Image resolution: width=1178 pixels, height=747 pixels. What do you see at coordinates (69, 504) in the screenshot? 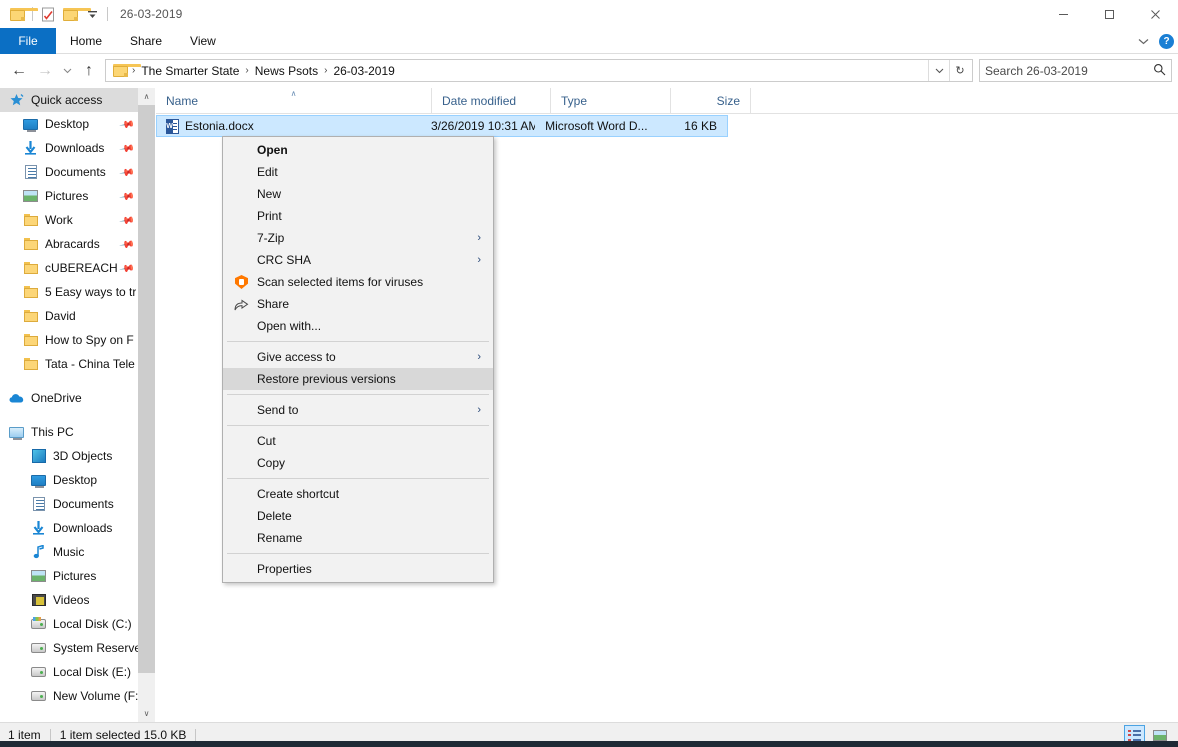
I see `sidebar-item-pc-documents: Documents` at bounding box center [69, 504].